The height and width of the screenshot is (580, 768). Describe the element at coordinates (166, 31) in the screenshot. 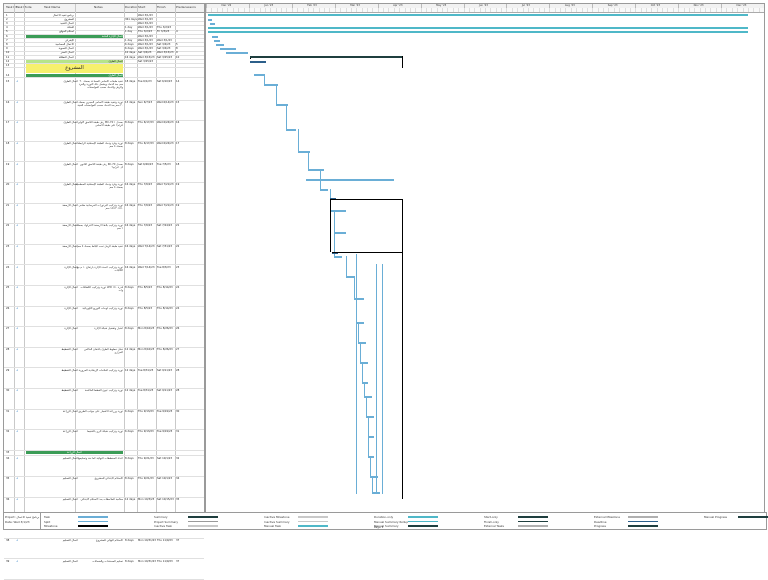

I see `task-finish: Fri 3/3/23` at that location.